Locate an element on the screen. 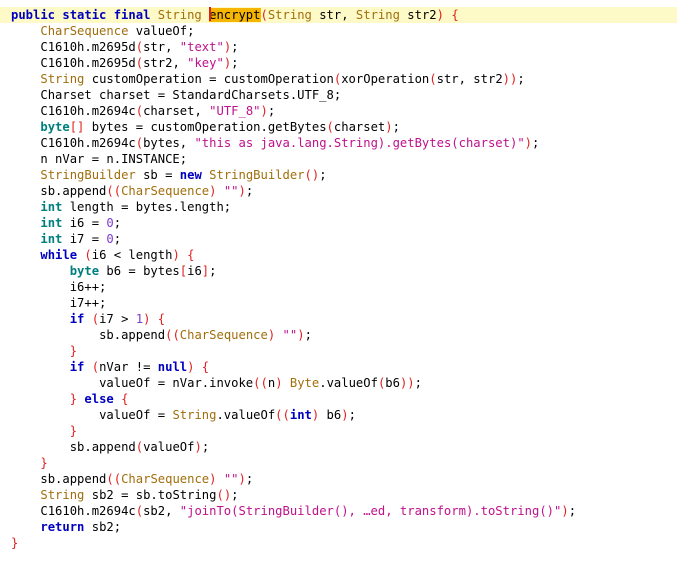  code-token: (( is located at coordinates (114, 191).